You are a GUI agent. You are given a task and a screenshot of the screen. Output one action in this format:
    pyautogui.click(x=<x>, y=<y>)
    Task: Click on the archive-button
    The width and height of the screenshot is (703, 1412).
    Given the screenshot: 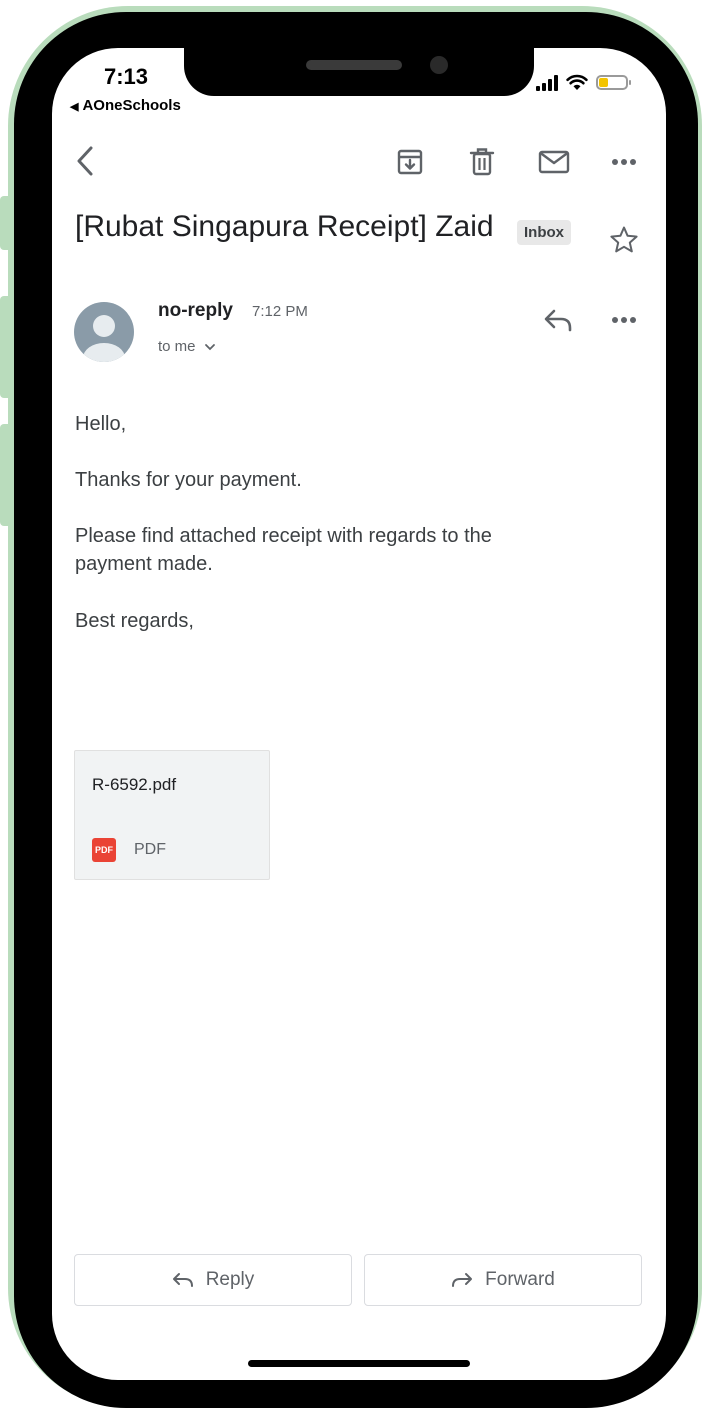 What is the action you would take?
    pyautogui.click(x=410, y=162)
    